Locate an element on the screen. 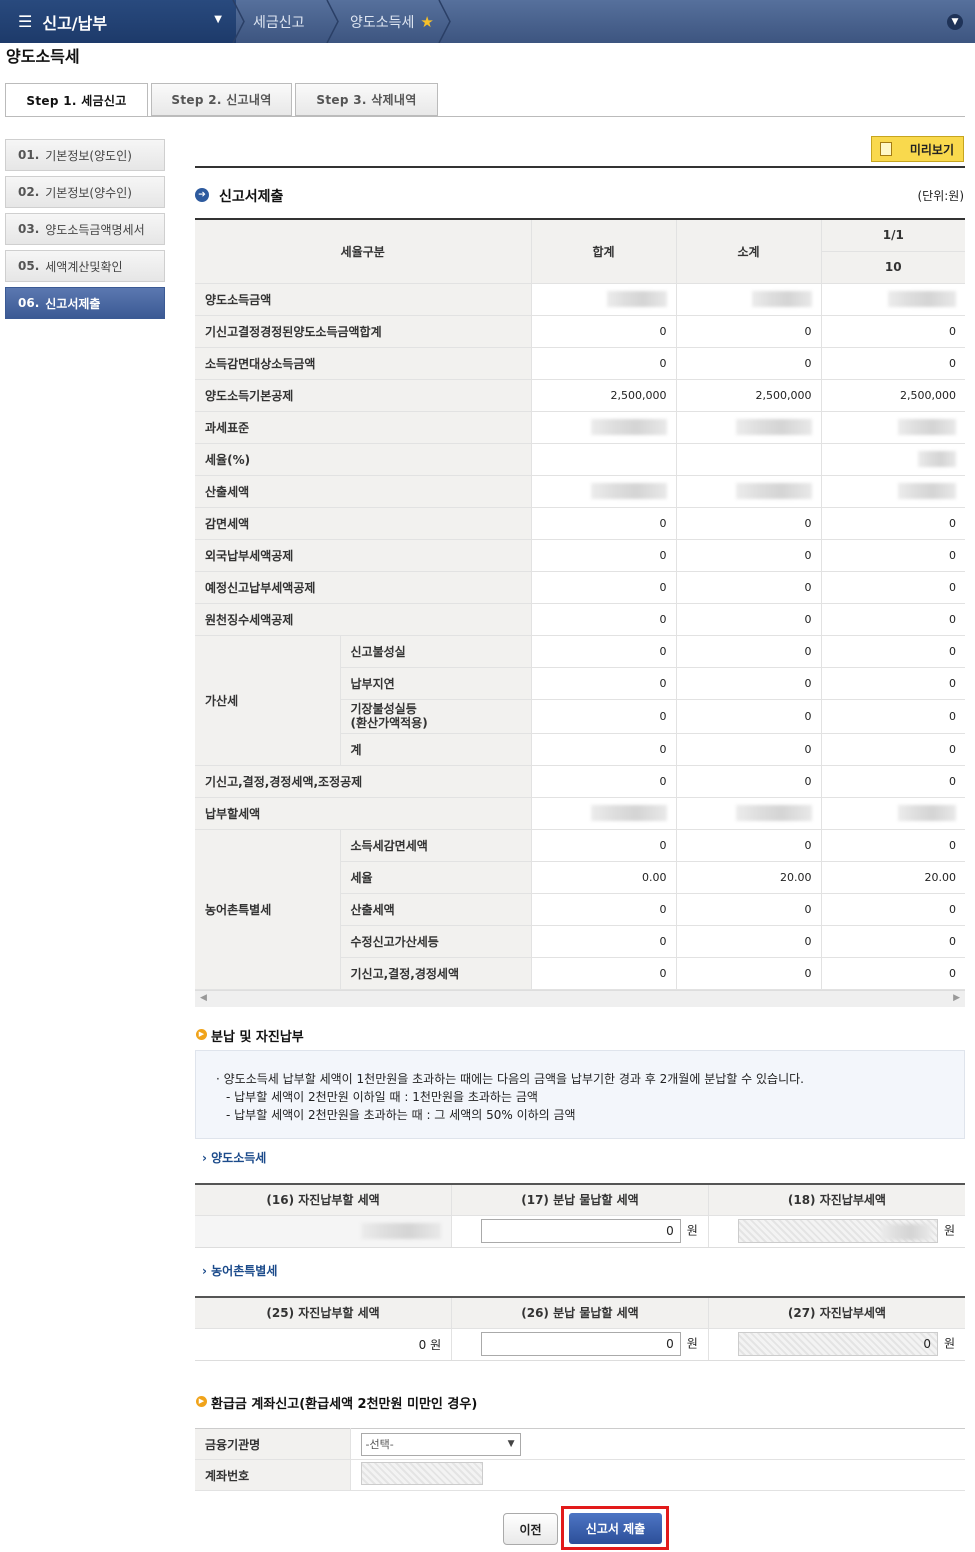 This screenshot has width=975, height=1552. submit-highlight: 신고서 제출 is located at coordinates (615, 1528).